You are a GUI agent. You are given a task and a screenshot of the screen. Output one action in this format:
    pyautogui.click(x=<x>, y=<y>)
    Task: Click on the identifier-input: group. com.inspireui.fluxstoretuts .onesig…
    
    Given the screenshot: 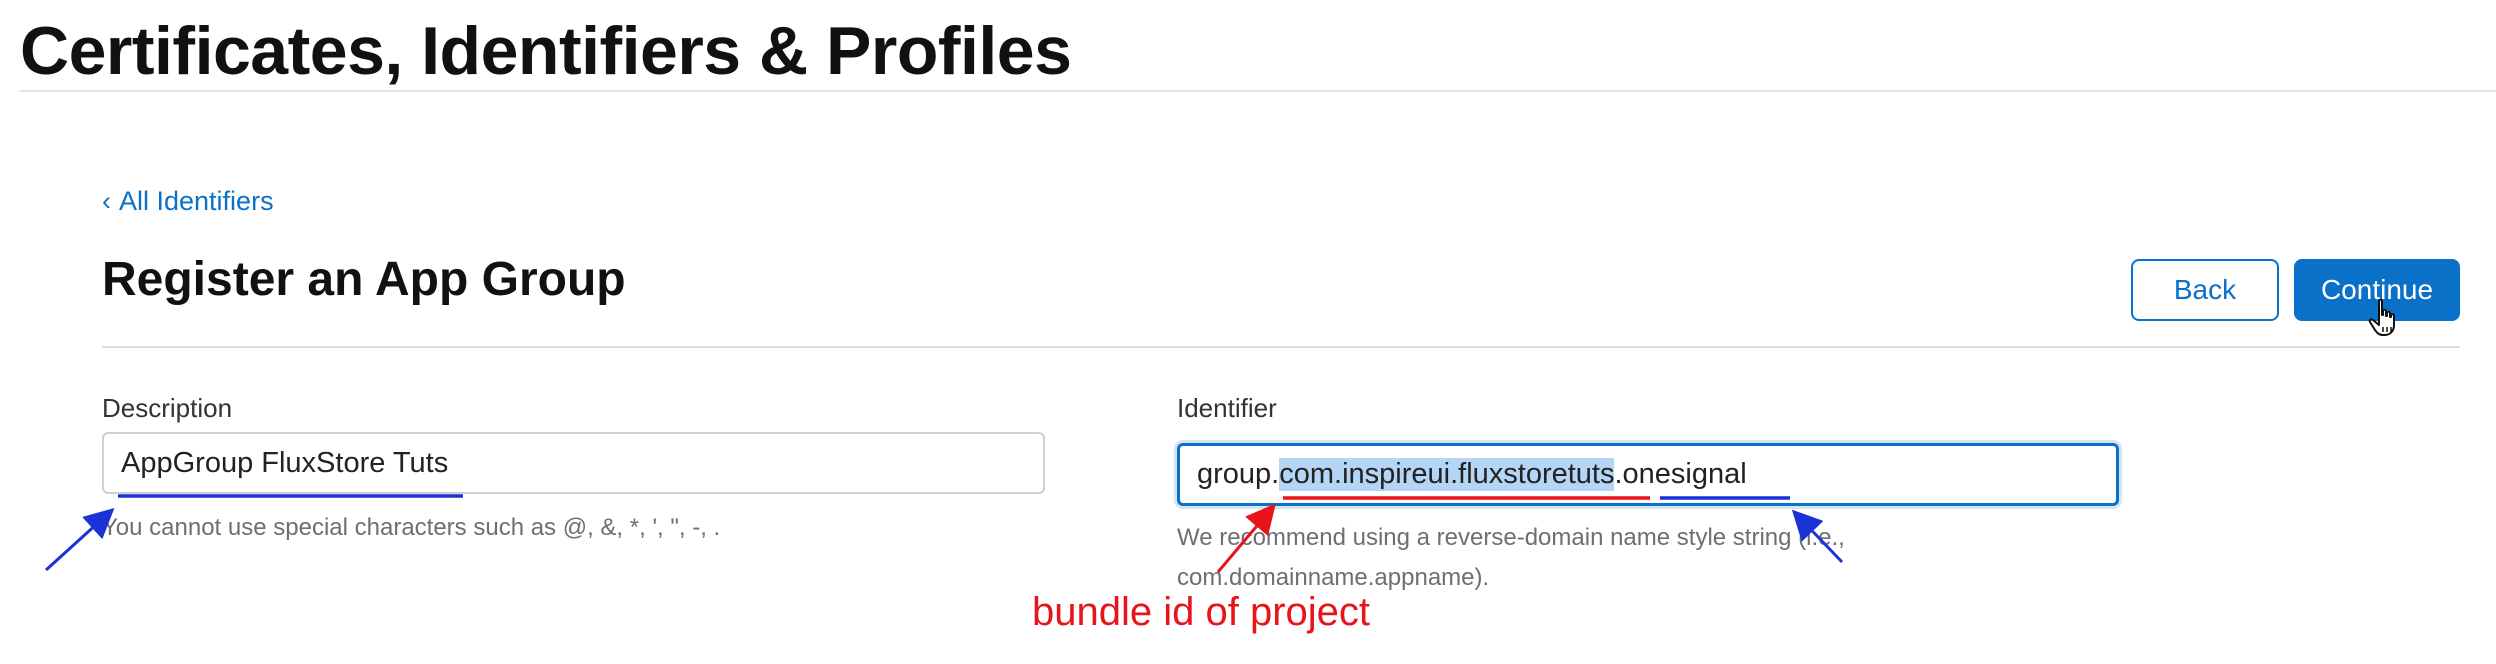 What is the action you would take?
    pyautogui.click(x=1648, y=474)
    